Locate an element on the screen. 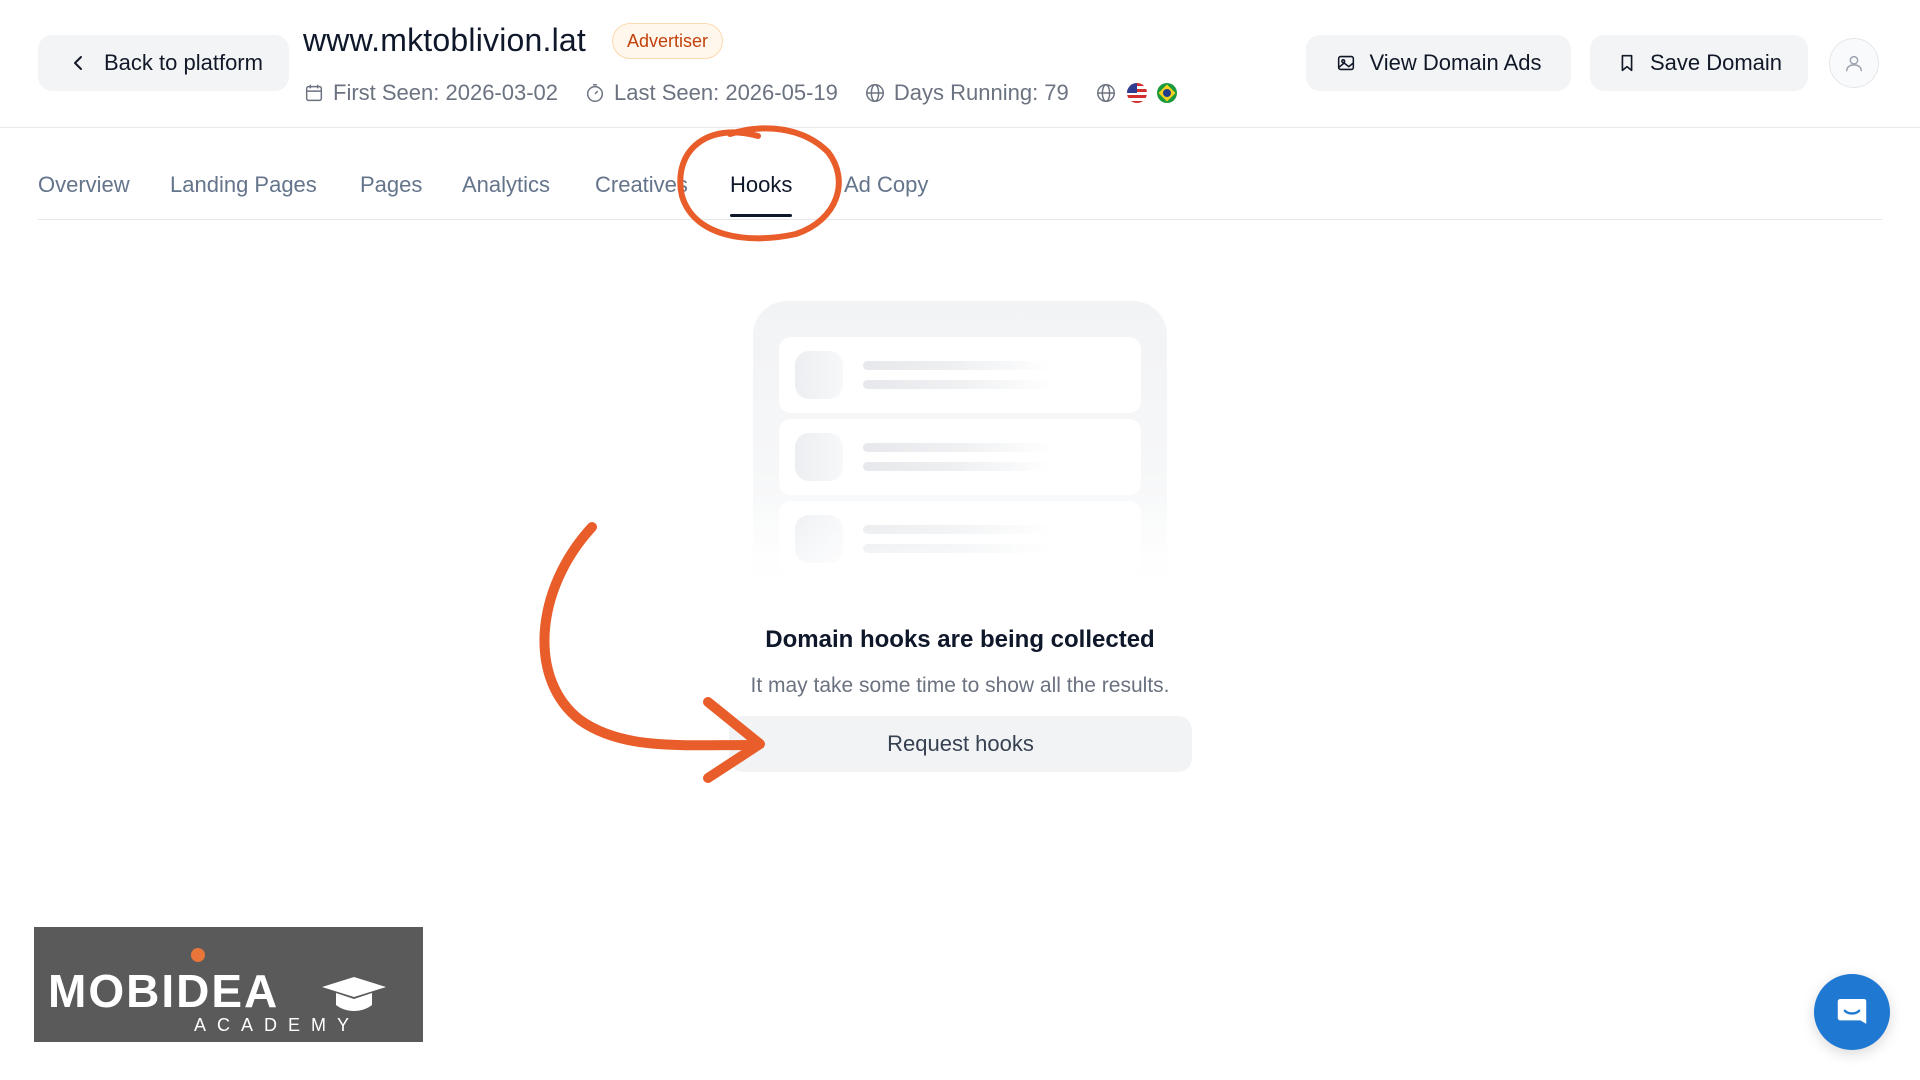 This screenshot has height=1080, width=1920. chat-launcher-button is located at coordinates (1852, 1012).